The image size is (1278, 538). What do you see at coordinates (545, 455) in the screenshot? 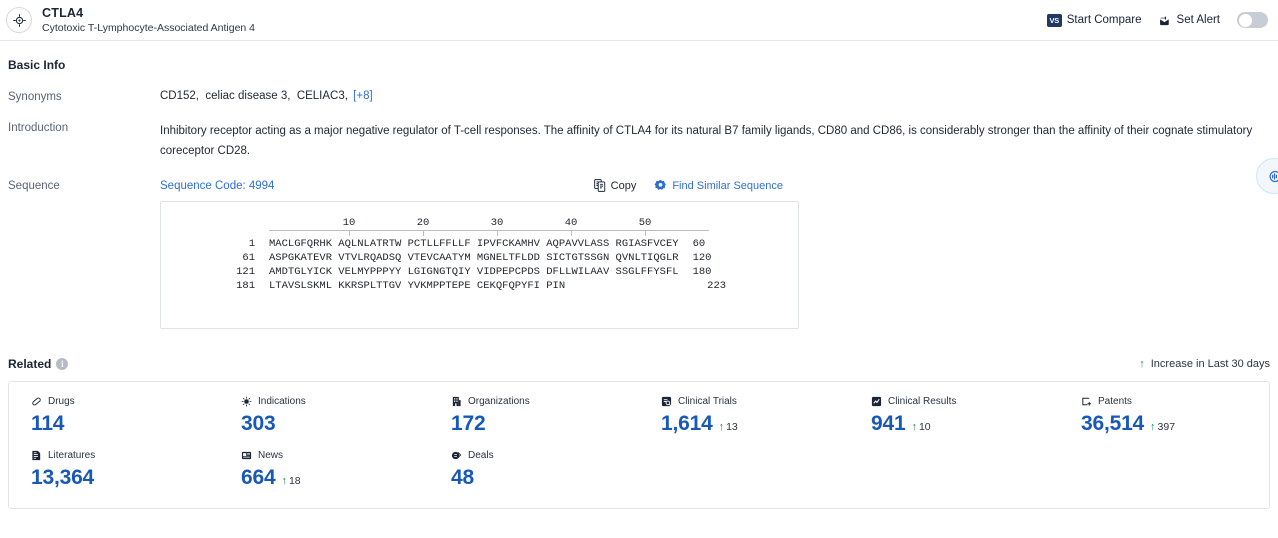
I see `stat-header: Deals` at bounding box center [545, 455].